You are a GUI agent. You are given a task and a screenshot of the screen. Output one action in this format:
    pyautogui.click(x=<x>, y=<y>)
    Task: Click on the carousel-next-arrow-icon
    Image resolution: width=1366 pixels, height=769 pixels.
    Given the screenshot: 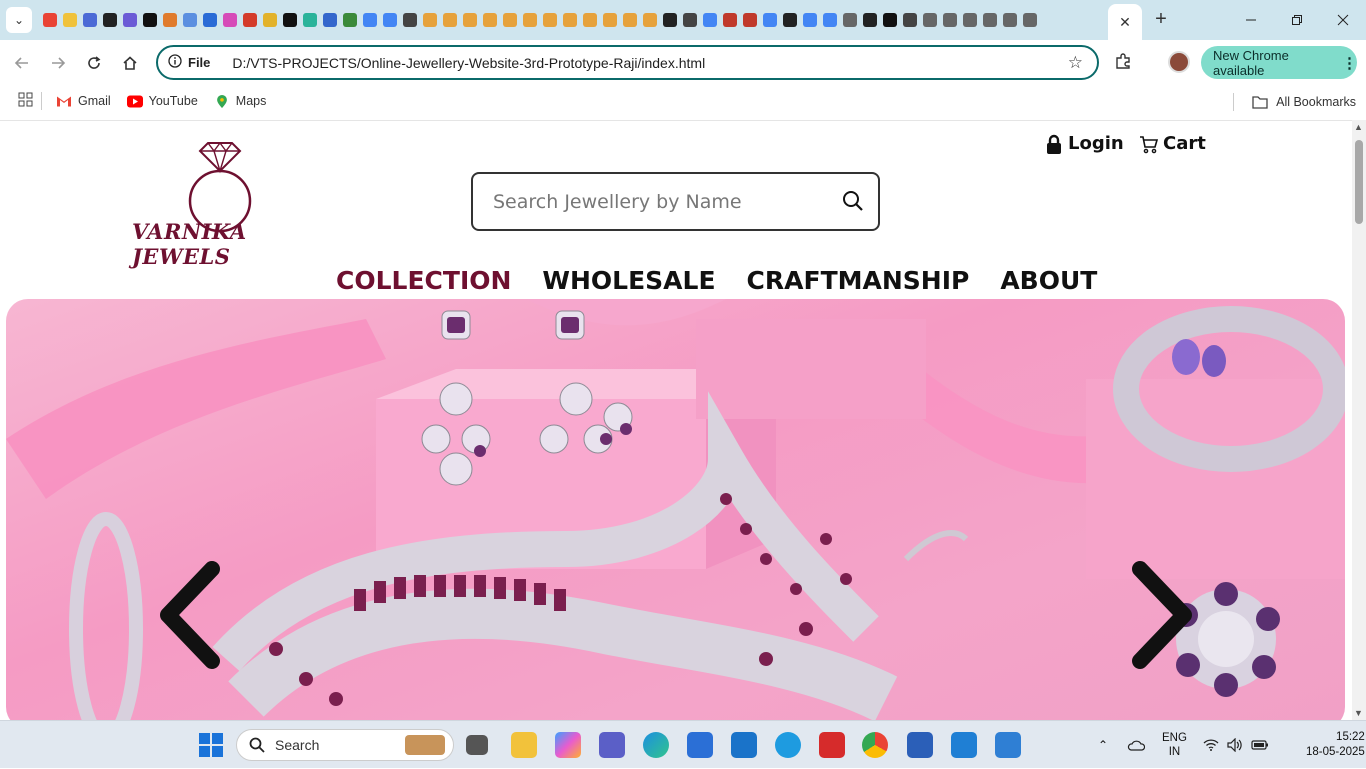 What is the action you would take?
    pyautogui.click(x=1161, y=616)
    